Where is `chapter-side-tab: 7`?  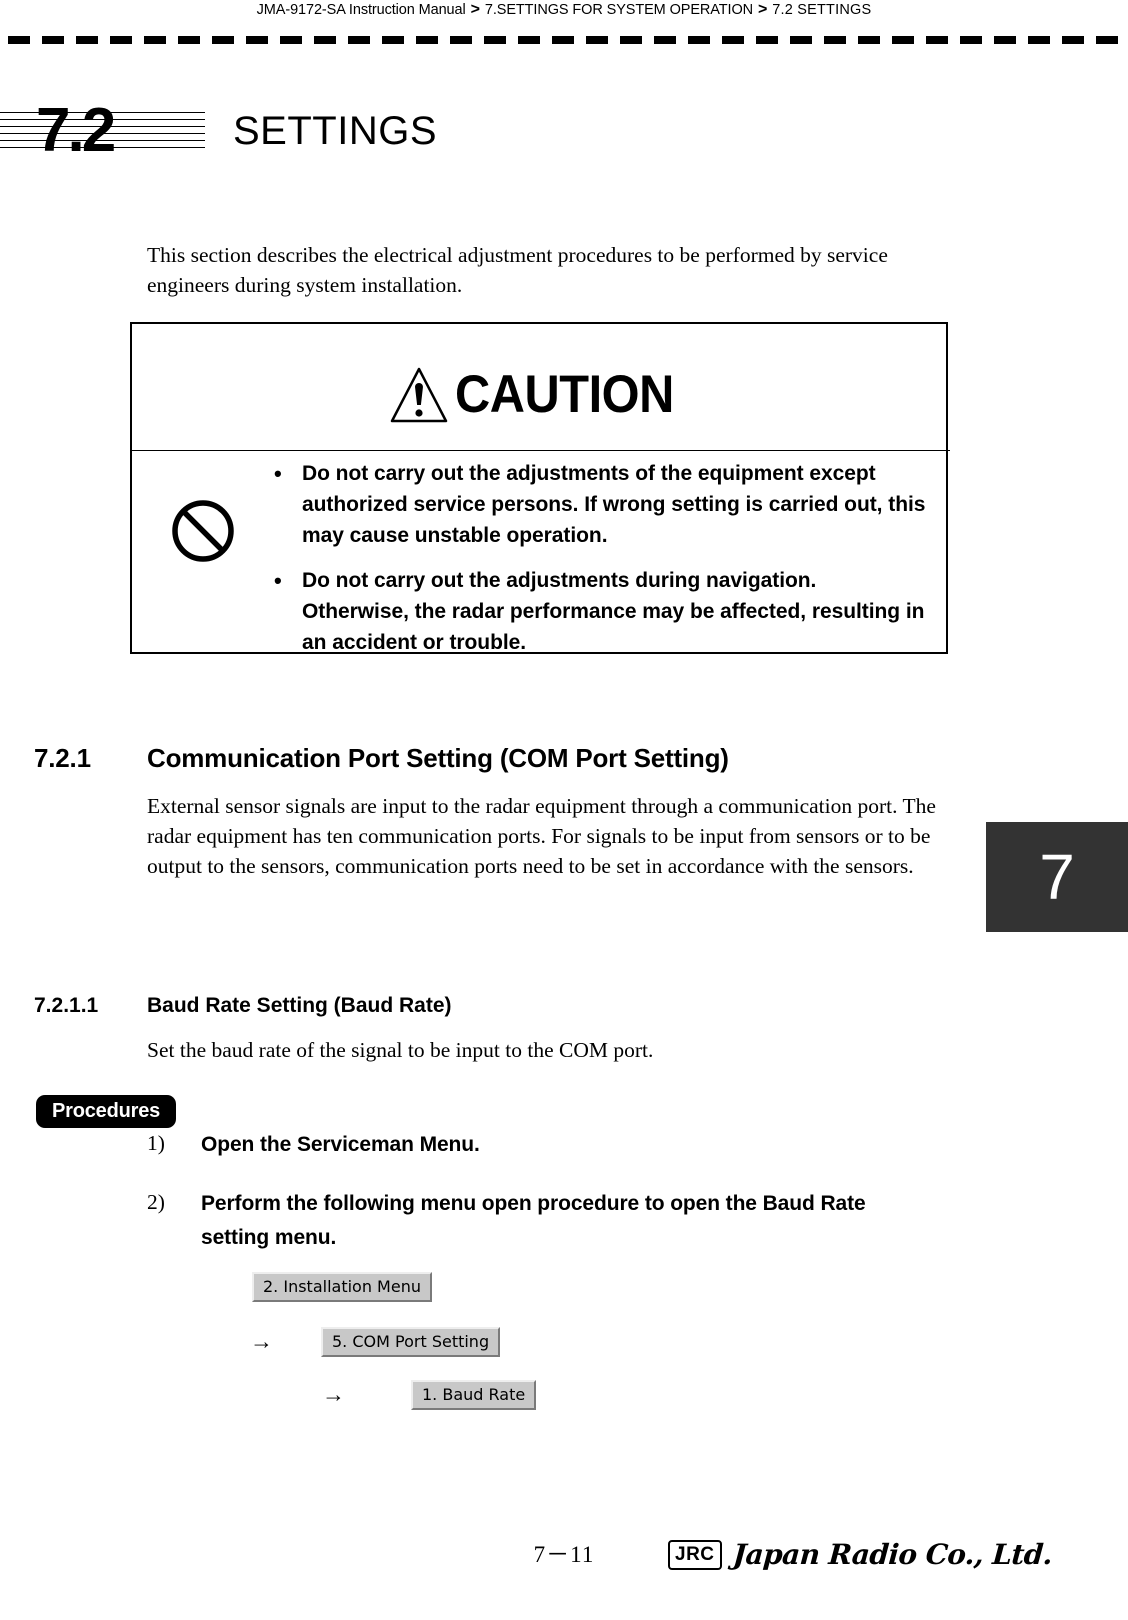 chapter-side-tab: 7 is located at coordinates (1057, 877).